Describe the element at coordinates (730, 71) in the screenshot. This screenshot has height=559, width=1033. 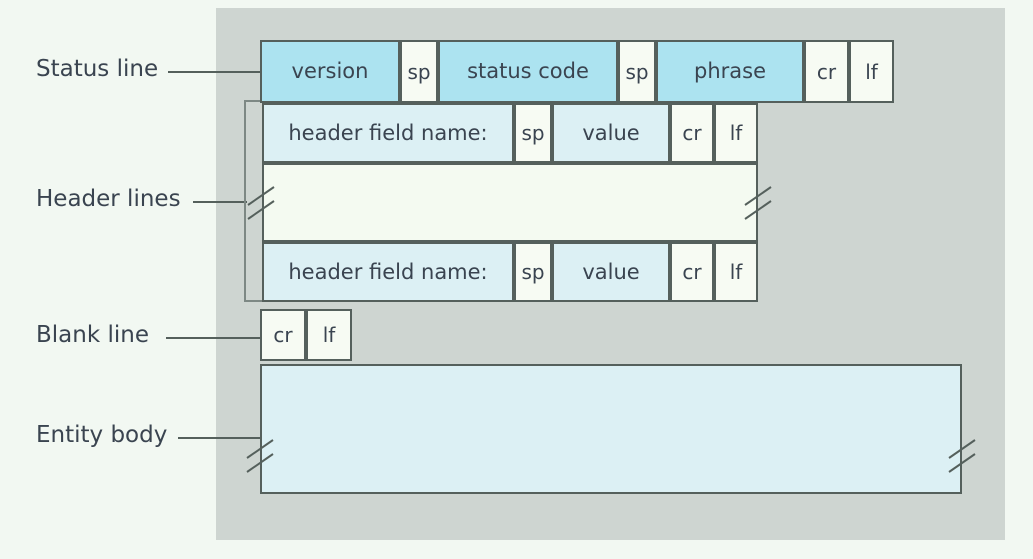
I see `status-line-cell-phrase: phrase` at that location.